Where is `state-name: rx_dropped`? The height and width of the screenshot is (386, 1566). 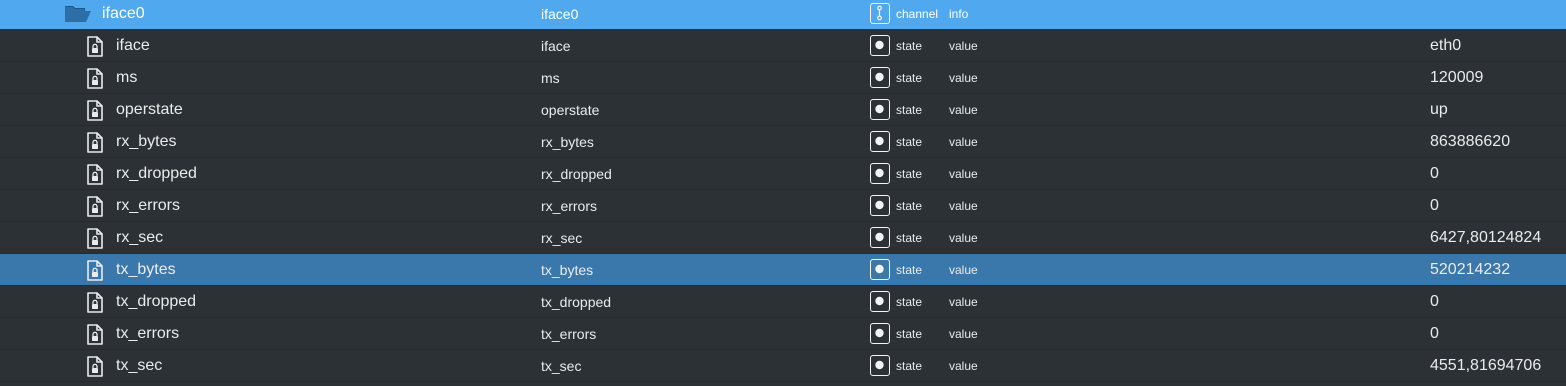 state-name: rx_dropped is located at coordinates (156, 173).